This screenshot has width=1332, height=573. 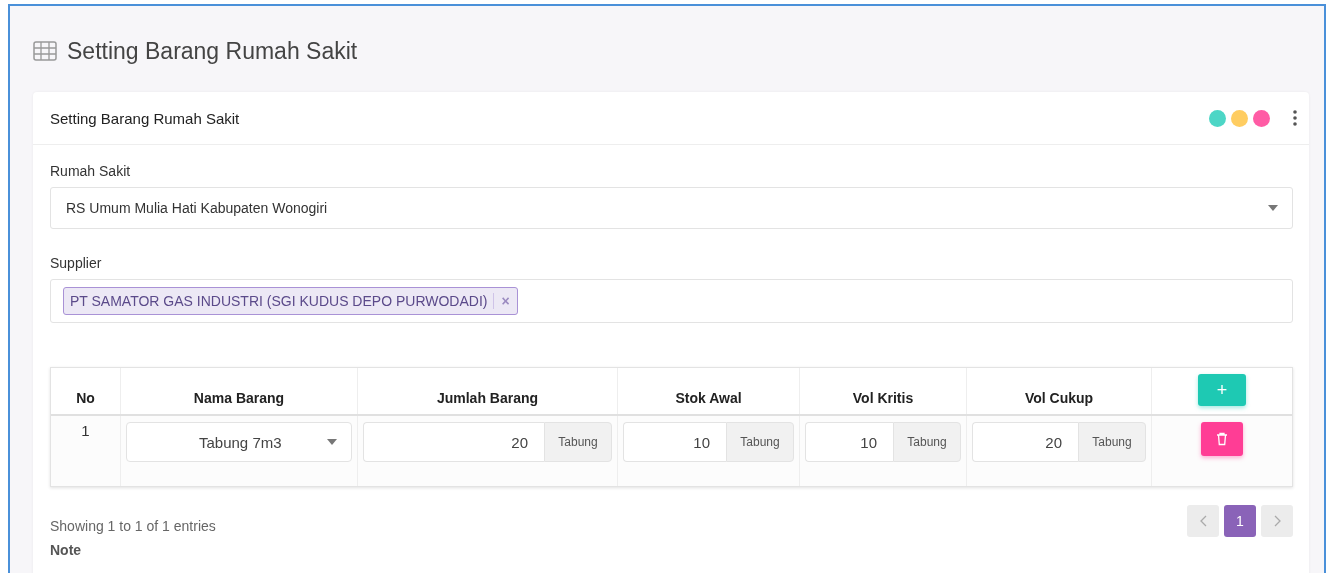 I want to click on page-button: 1, so click(x=1240, y=521).